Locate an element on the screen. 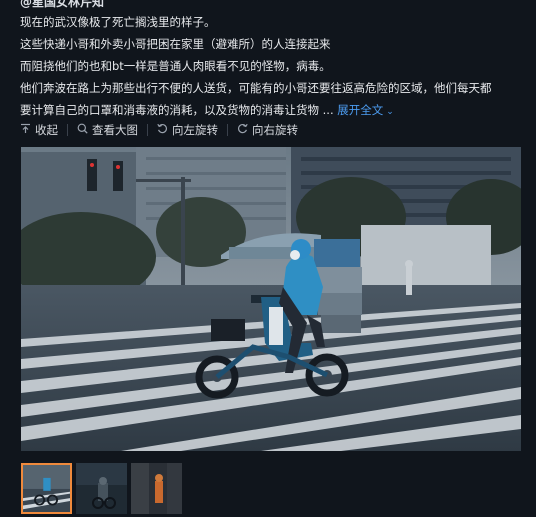 This screenshot has height=517, width=536. expand-full-text-link: 展开全文 ⌄ is located at coordinates (365, 110).